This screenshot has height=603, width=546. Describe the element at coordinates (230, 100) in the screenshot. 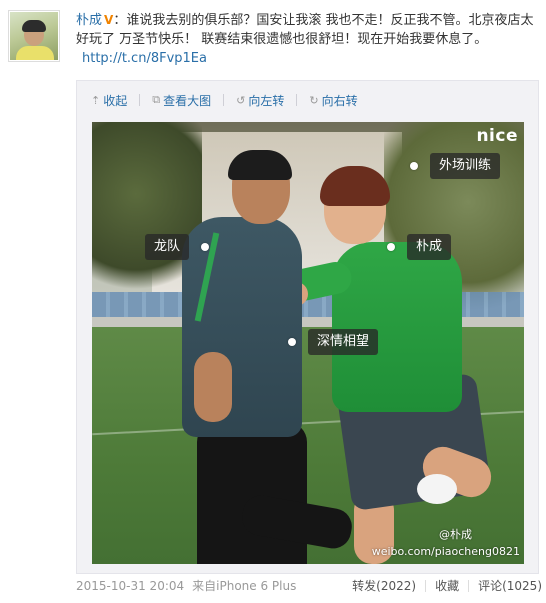

I see `media-toolbar: ⇡ 收起 ⧉ 查看大图 ↺ 向左转 ↻ 向右转` at that location.